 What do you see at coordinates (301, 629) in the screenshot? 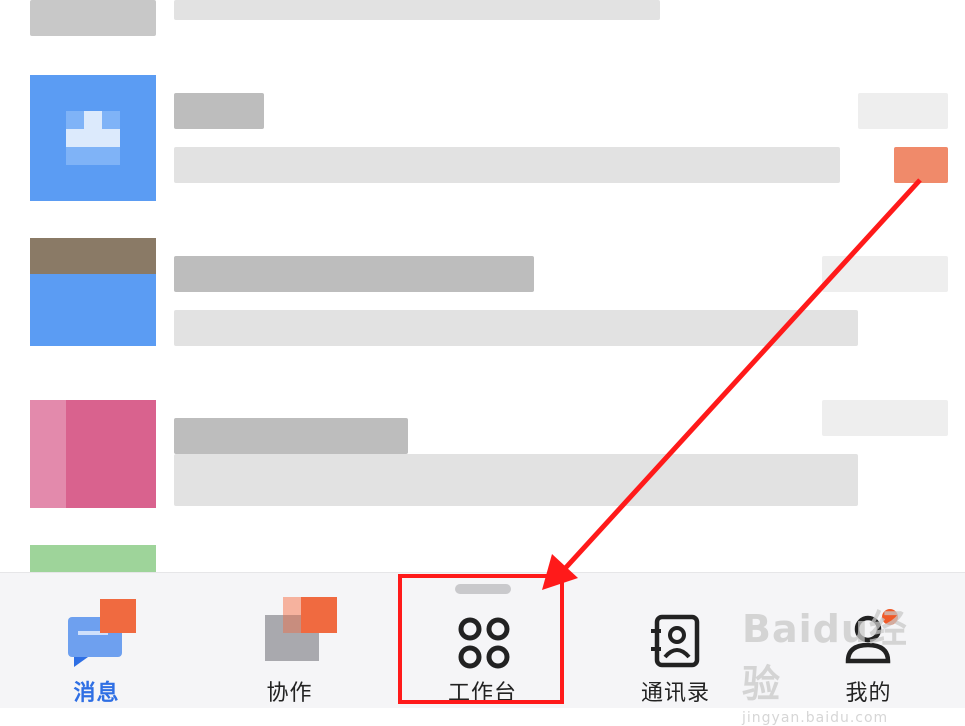
I see `collaboration-icon` at bounding box center [301, 629].